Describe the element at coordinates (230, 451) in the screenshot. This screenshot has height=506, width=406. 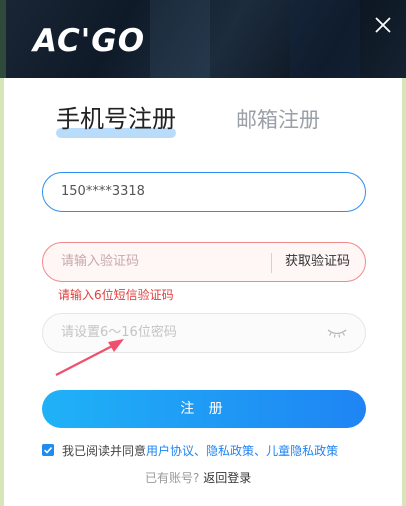
I see `privacy-policy-link: 隐私政策` at that location.